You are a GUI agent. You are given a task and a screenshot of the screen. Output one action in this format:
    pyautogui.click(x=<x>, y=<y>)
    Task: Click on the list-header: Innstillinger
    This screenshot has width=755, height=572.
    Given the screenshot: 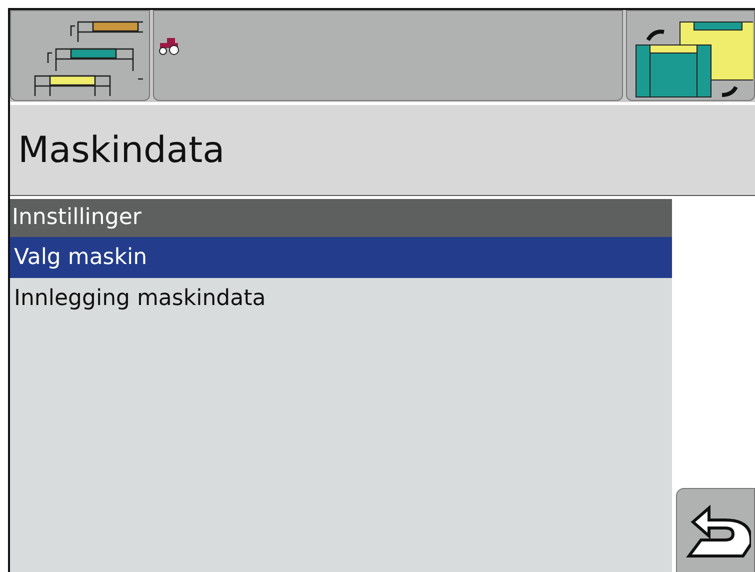 What is the action you would take?
    pyautogui.click(x=341, y=218)
    